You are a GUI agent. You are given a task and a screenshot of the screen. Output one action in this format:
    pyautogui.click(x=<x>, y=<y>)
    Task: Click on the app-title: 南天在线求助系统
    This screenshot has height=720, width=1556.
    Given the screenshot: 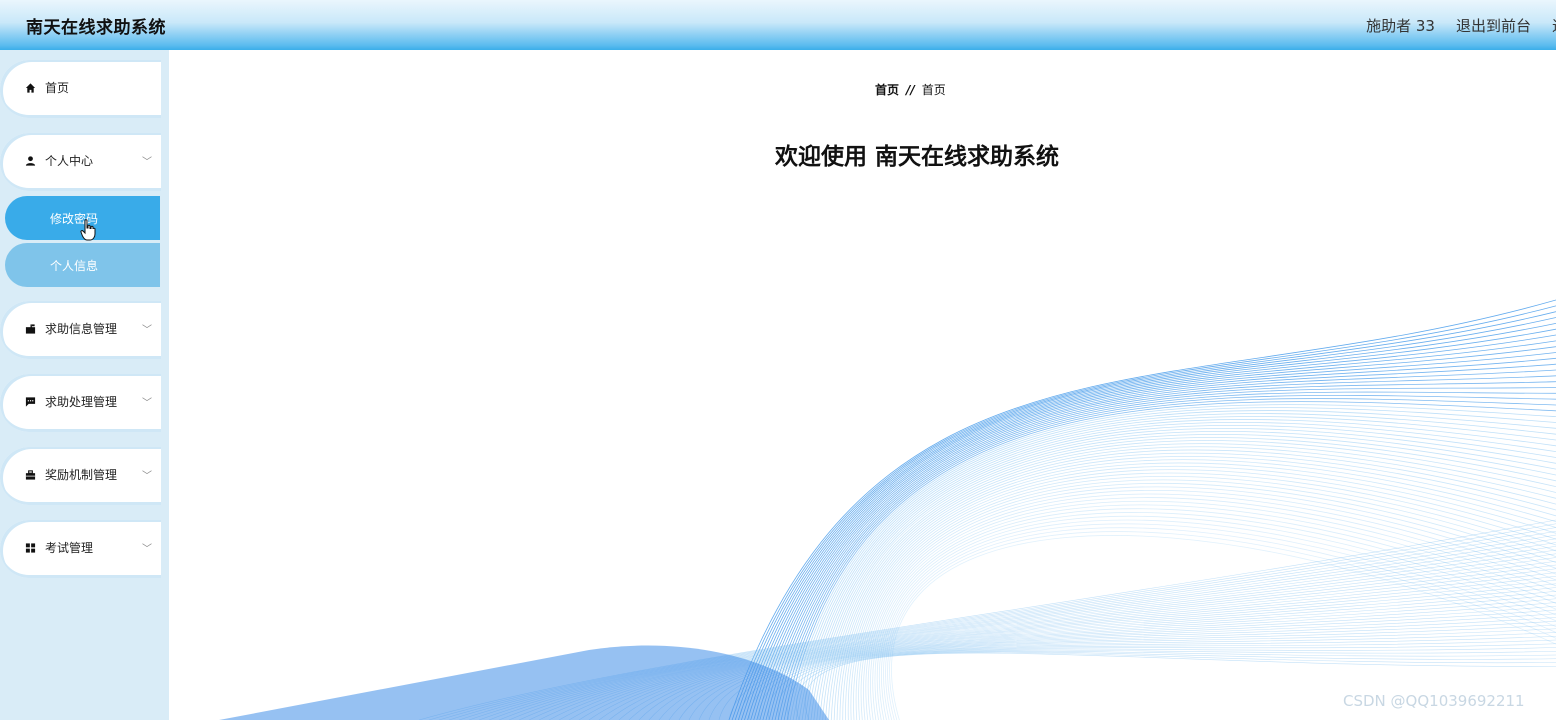 What is the action you would take?
    pyautogui.click(x=96, y=28)
    